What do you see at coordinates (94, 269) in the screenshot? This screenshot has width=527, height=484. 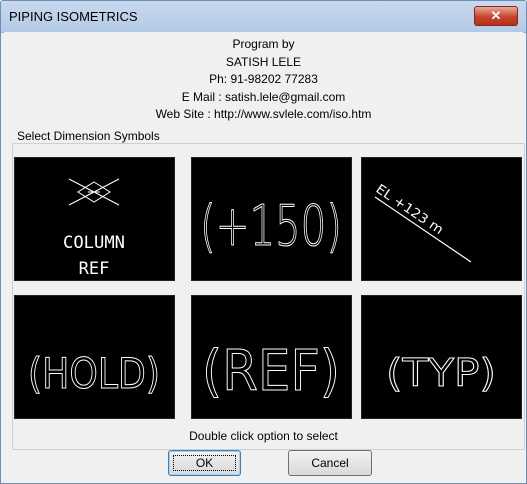 I see `column-ref-line2: REF` at bounding box center [94, 269].